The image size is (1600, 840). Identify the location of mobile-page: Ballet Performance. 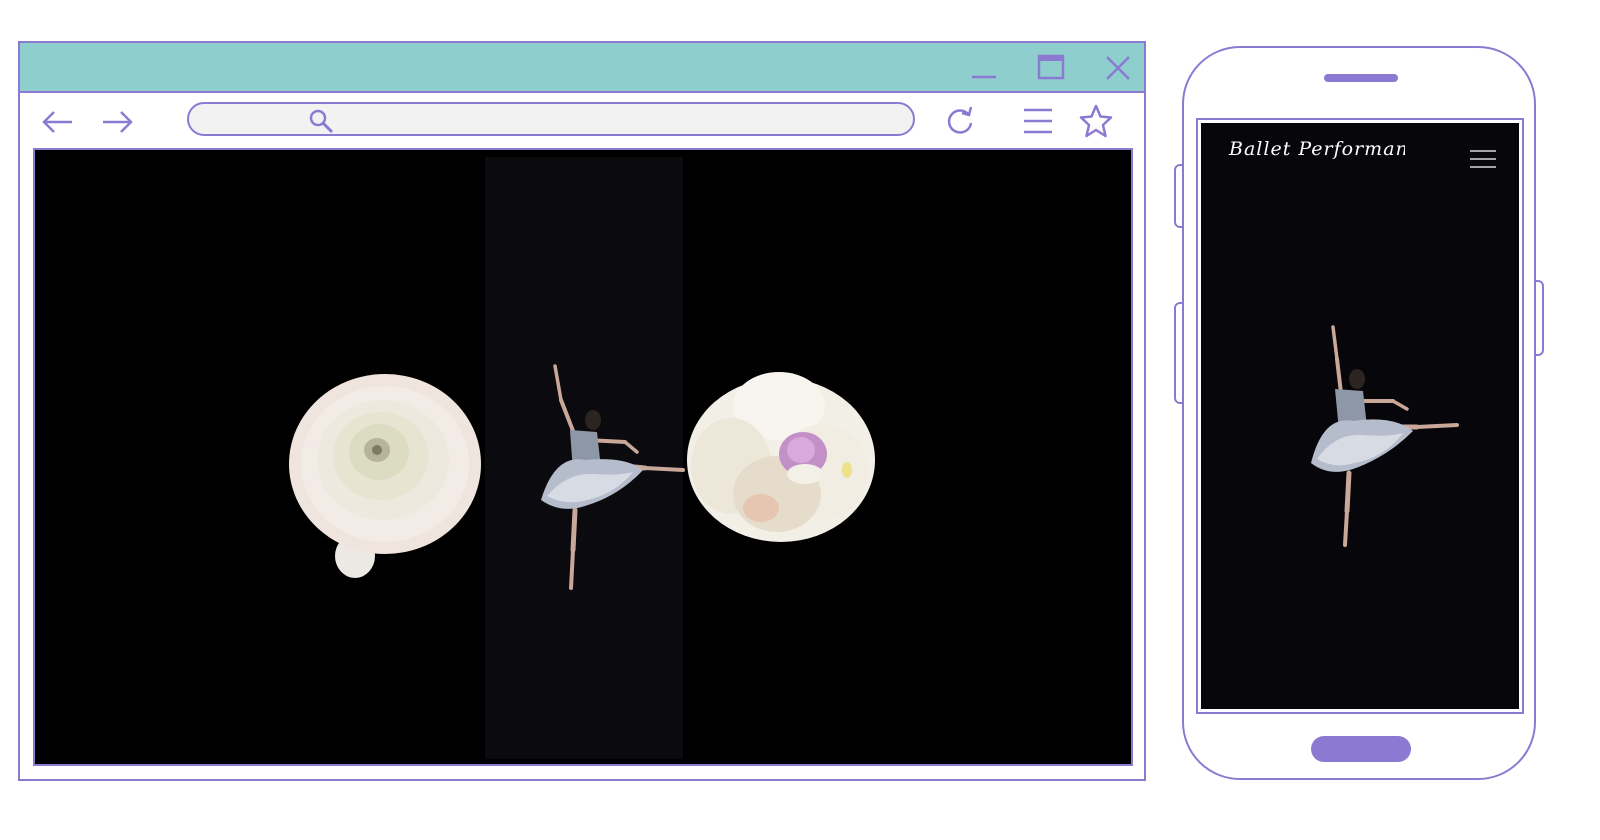
(1360, 416).